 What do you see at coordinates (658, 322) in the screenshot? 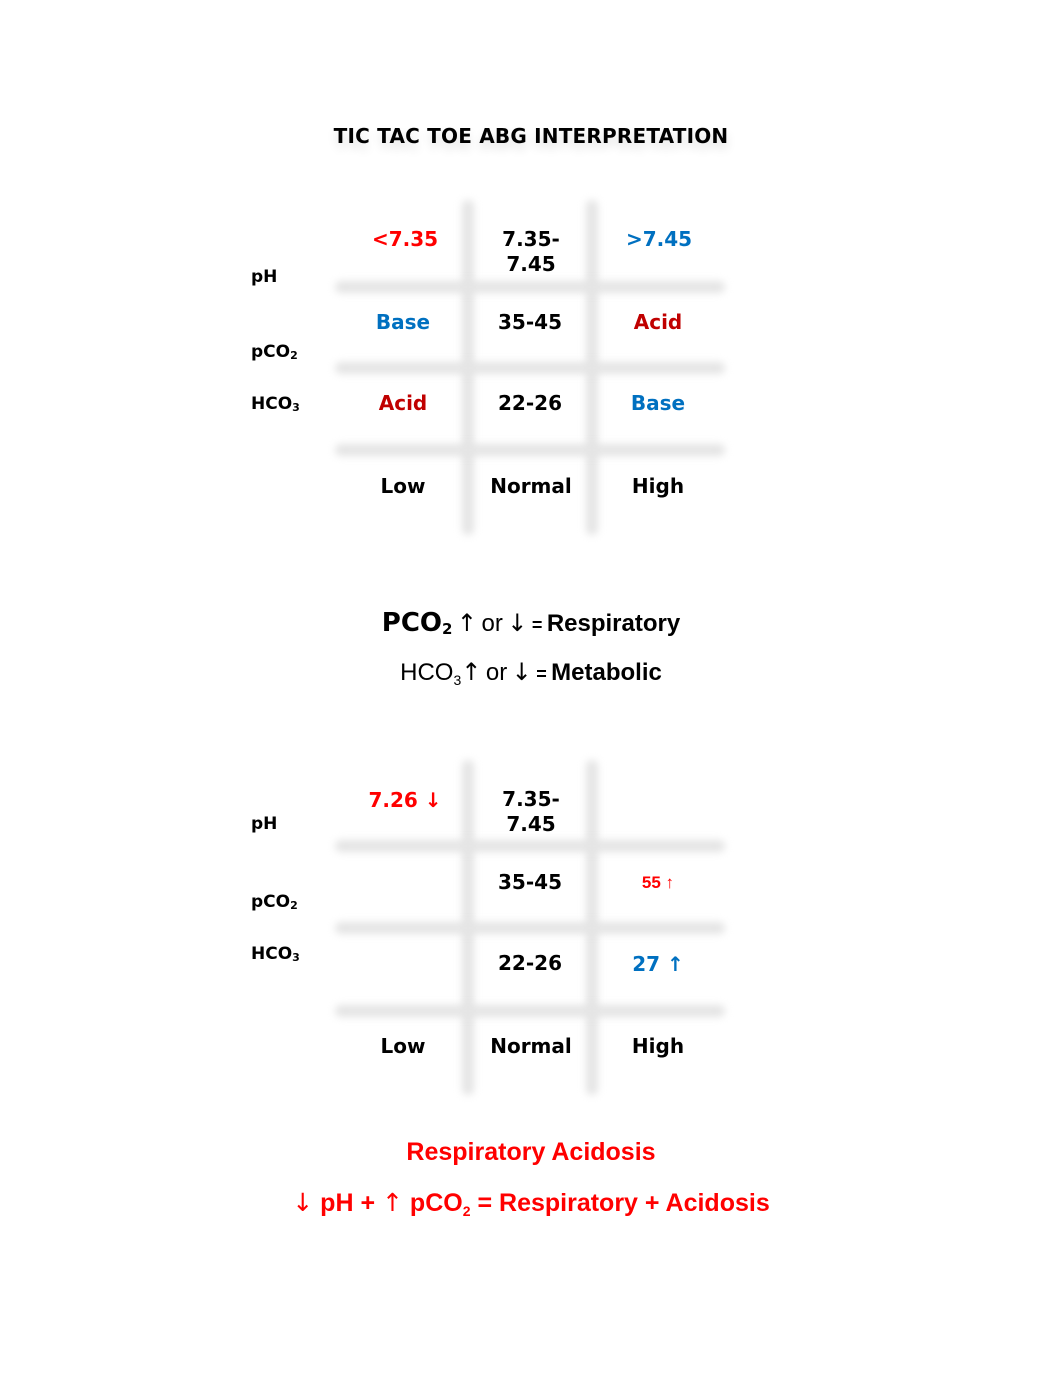
I see `cell-pco2-high: Acid` at bounding box center [658, 322].